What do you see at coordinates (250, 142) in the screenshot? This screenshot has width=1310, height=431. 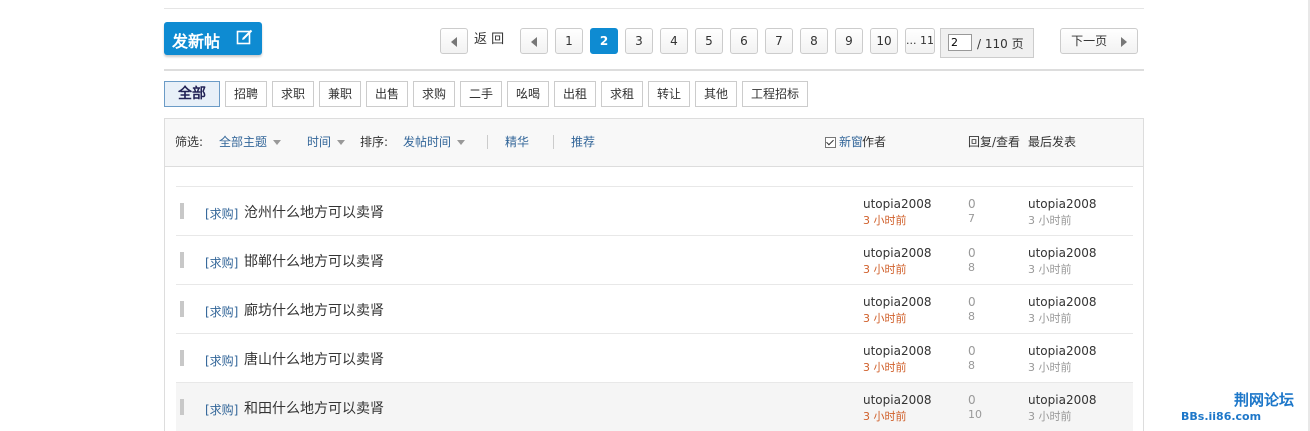 I see `all-topics-dropdown: 全部主题` at bounding box center [250, 142].